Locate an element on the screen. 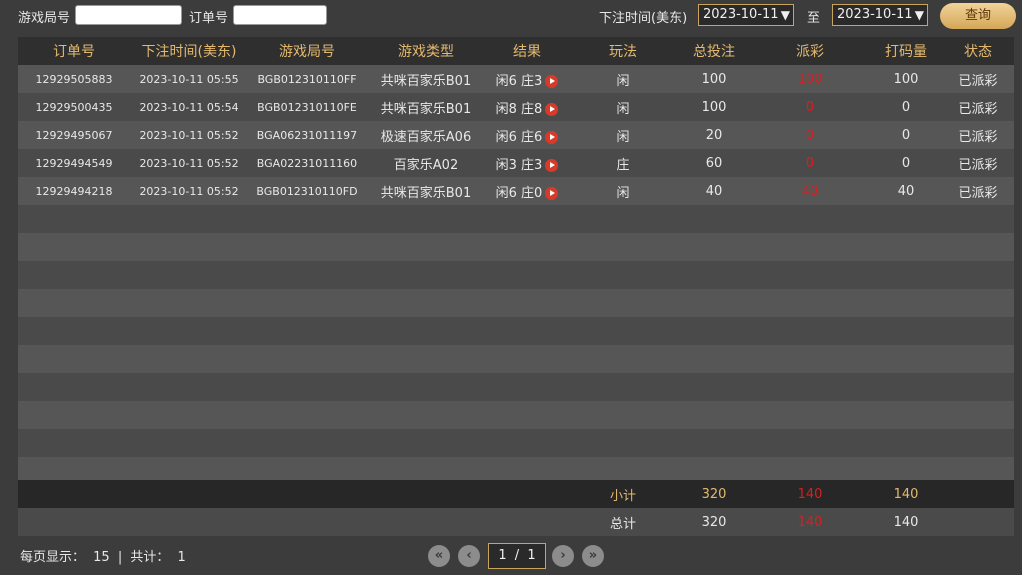 This screenshot has width=1022, height=575. next-page-icon: › is located at coordinates (563, 556).